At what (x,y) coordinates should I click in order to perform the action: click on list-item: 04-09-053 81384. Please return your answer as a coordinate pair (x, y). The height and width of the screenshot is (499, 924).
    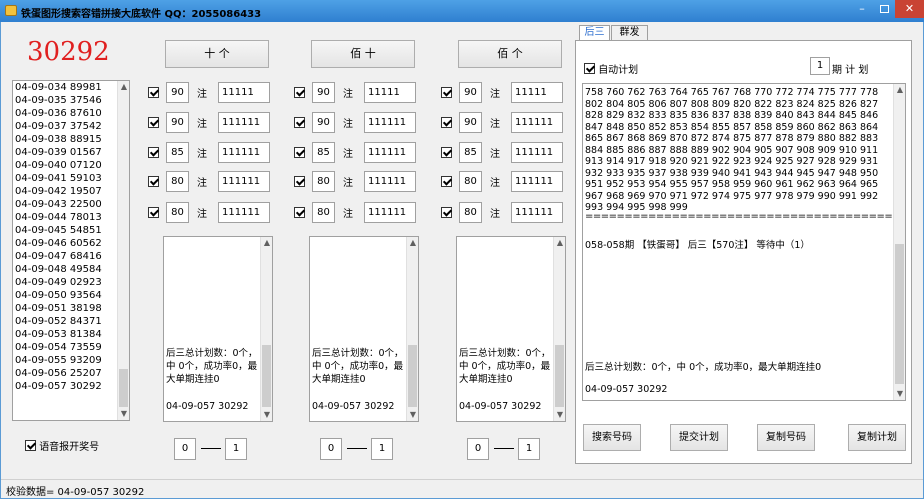
    Looking at the image, I should click on (71, 334).